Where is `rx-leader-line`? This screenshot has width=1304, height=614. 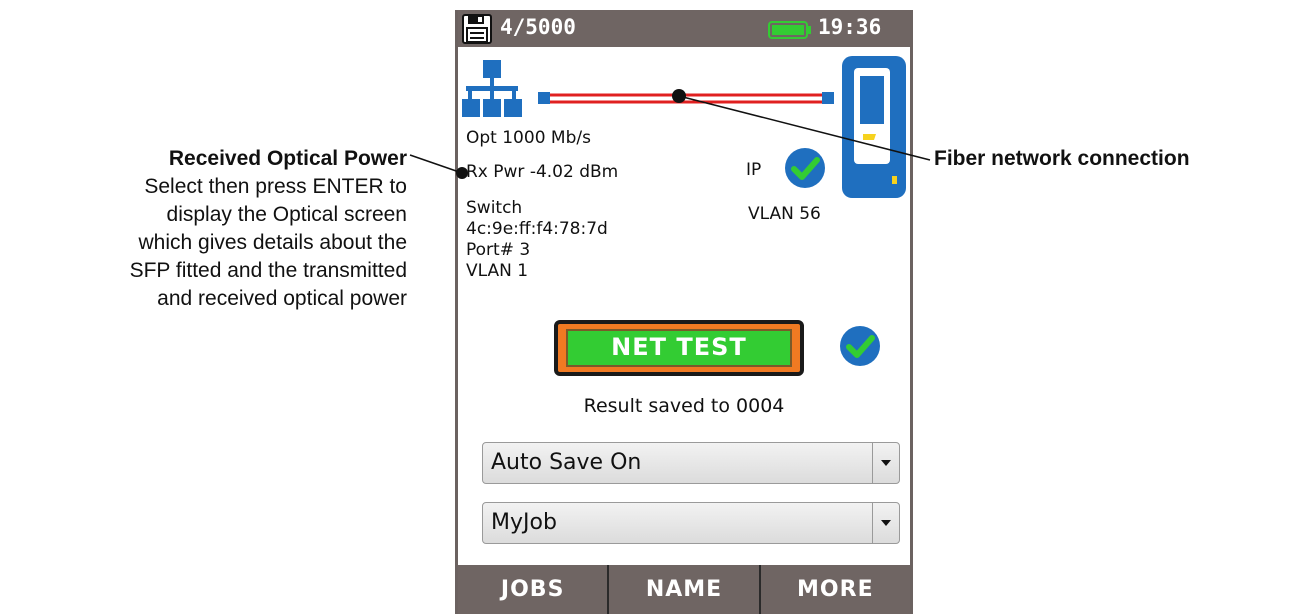
rx-leader-line is located at coordinates (436, 164).